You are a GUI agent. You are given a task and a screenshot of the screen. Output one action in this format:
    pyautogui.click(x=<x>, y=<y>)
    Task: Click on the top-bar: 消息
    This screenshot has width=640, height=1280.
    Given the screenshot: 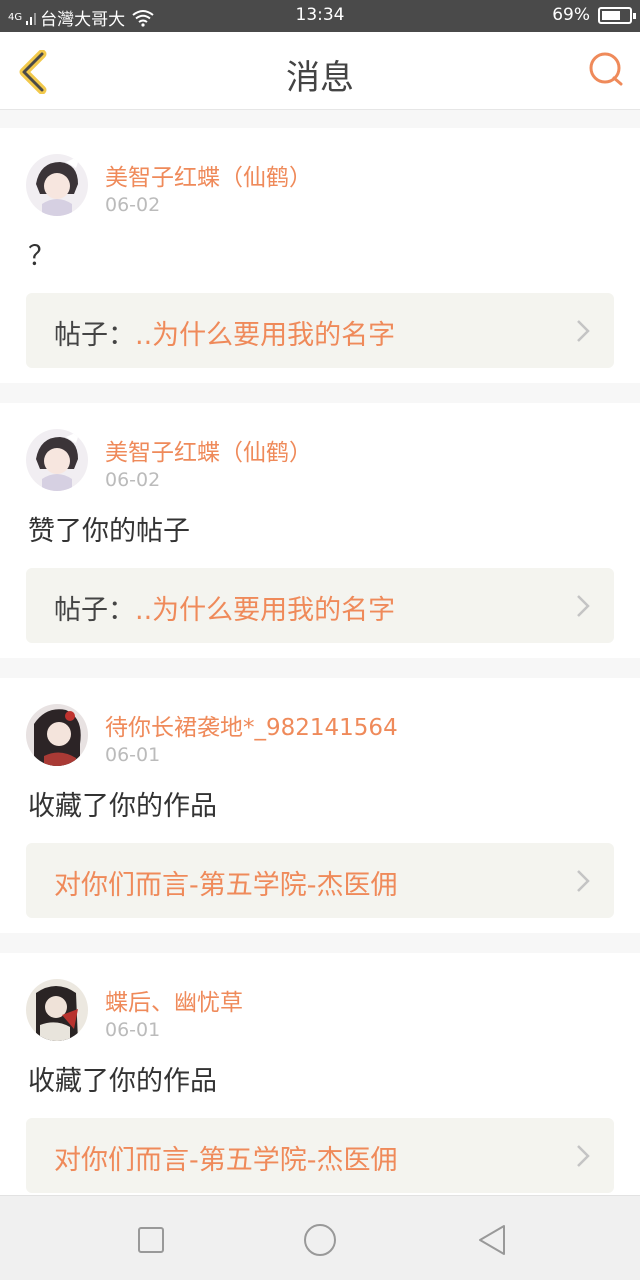 What is the action you would take?
    pyautogui.click(x=320, y=71)
    